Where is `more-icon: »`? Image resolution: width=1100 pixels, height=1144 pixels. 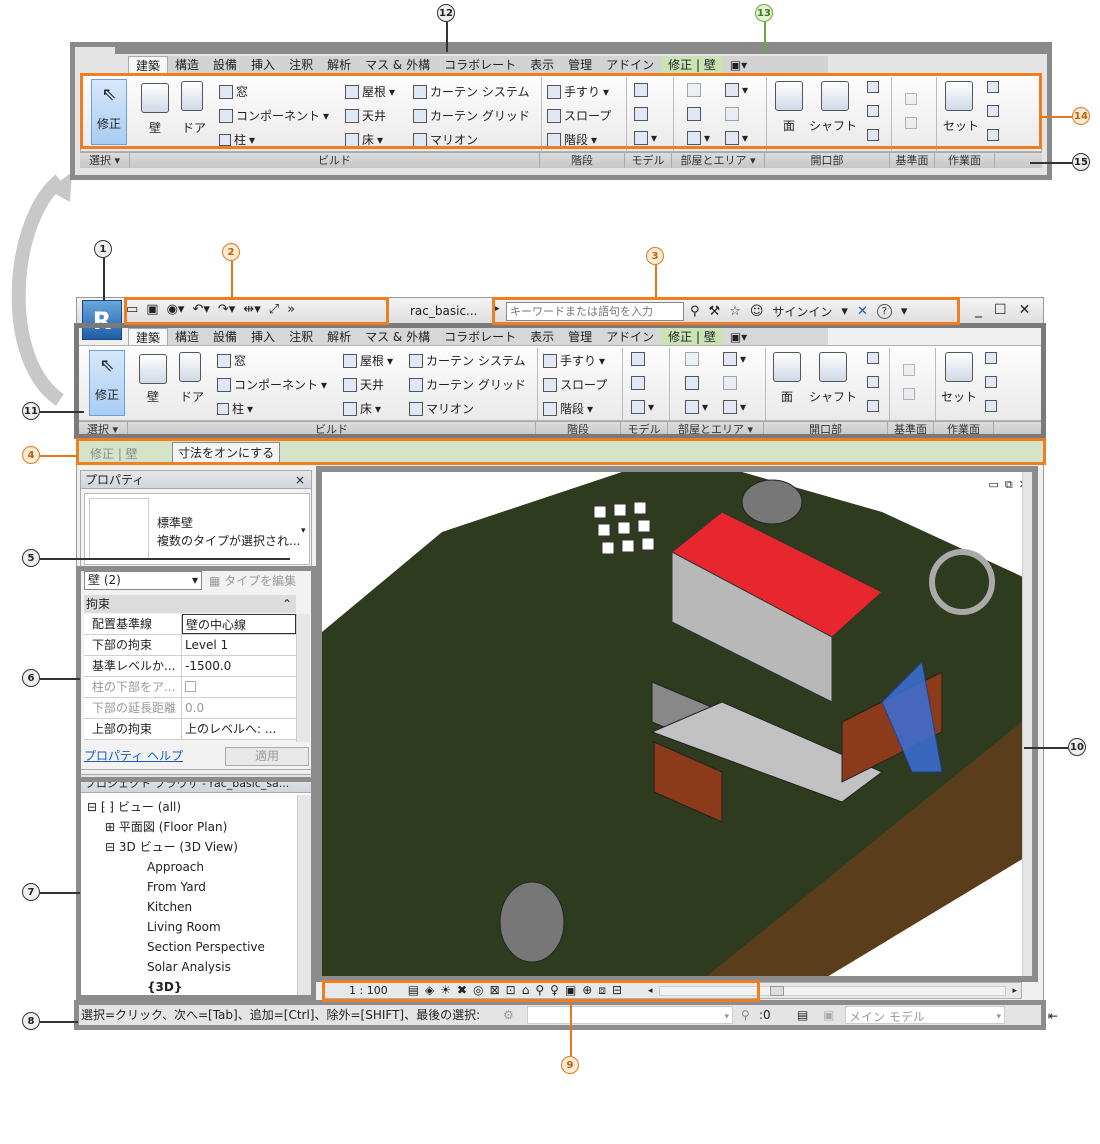
more-icon: » is located at coordinates (291, 309).